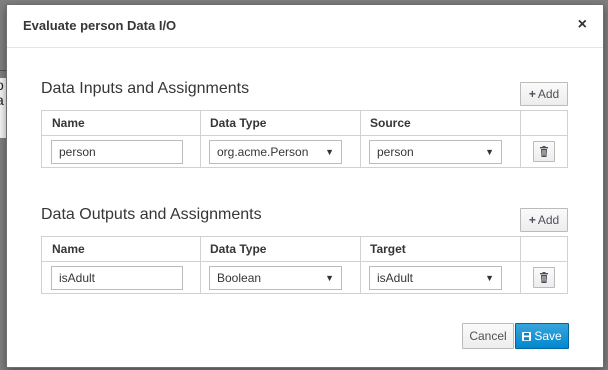  I want to click on floppy-icon, so click(527, 336).